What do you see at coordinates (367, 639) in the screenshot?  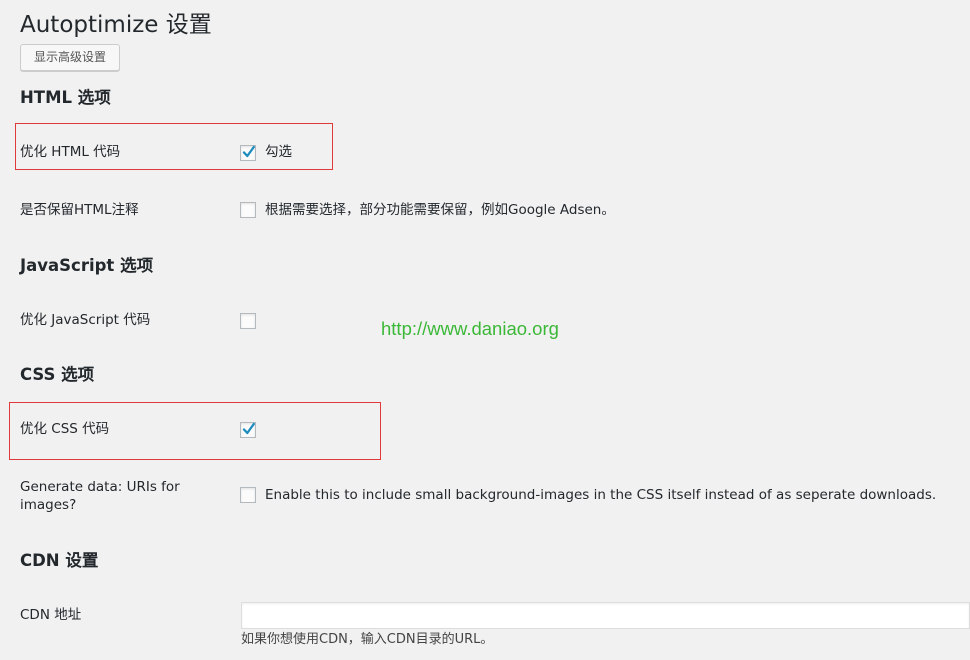 I see `cdn-url-description: 如果你想使用CDN，输入CDN目录的URL。` at bounding box center [367, 639].